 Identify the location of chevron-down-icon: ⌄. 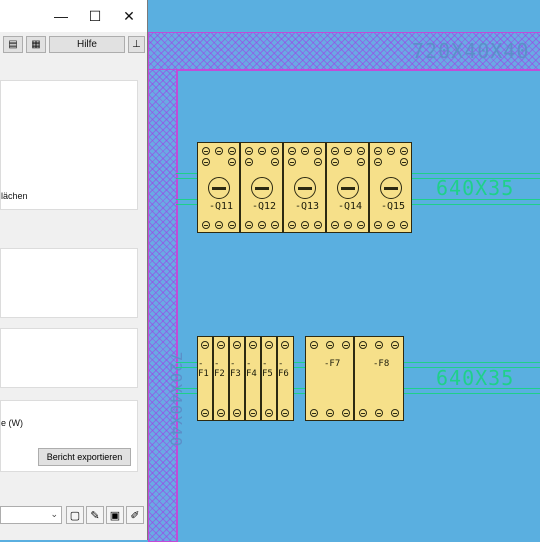
(54, 514).